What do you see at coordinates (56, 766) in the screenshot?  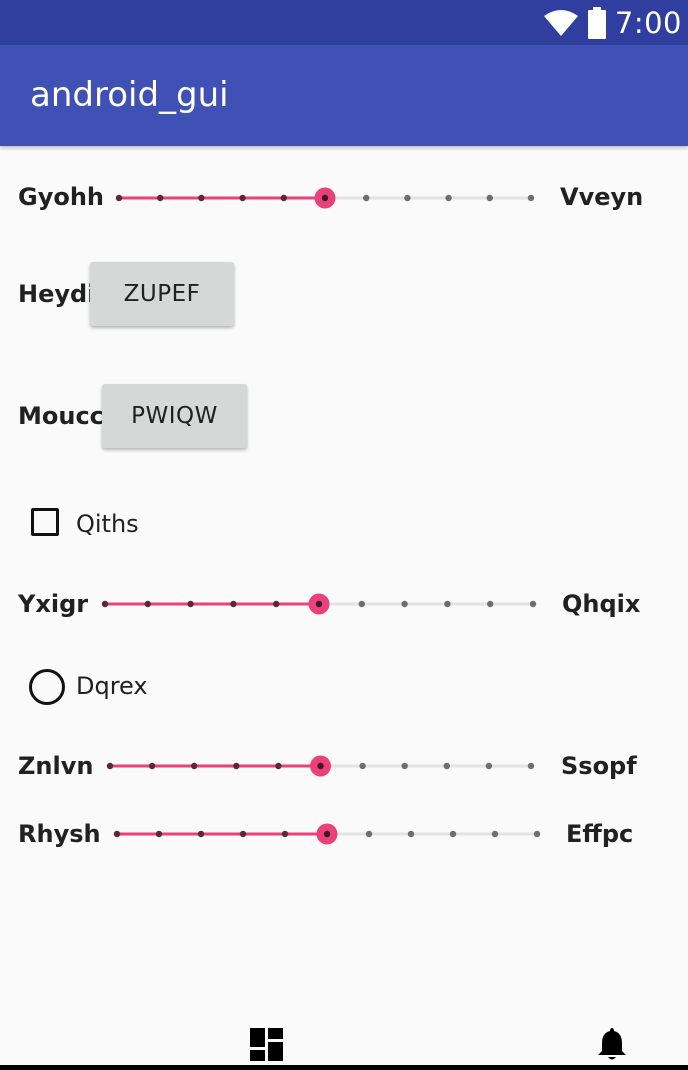 I see `slider-3-left-label: Znlvn` at bounding box center [56, 766].